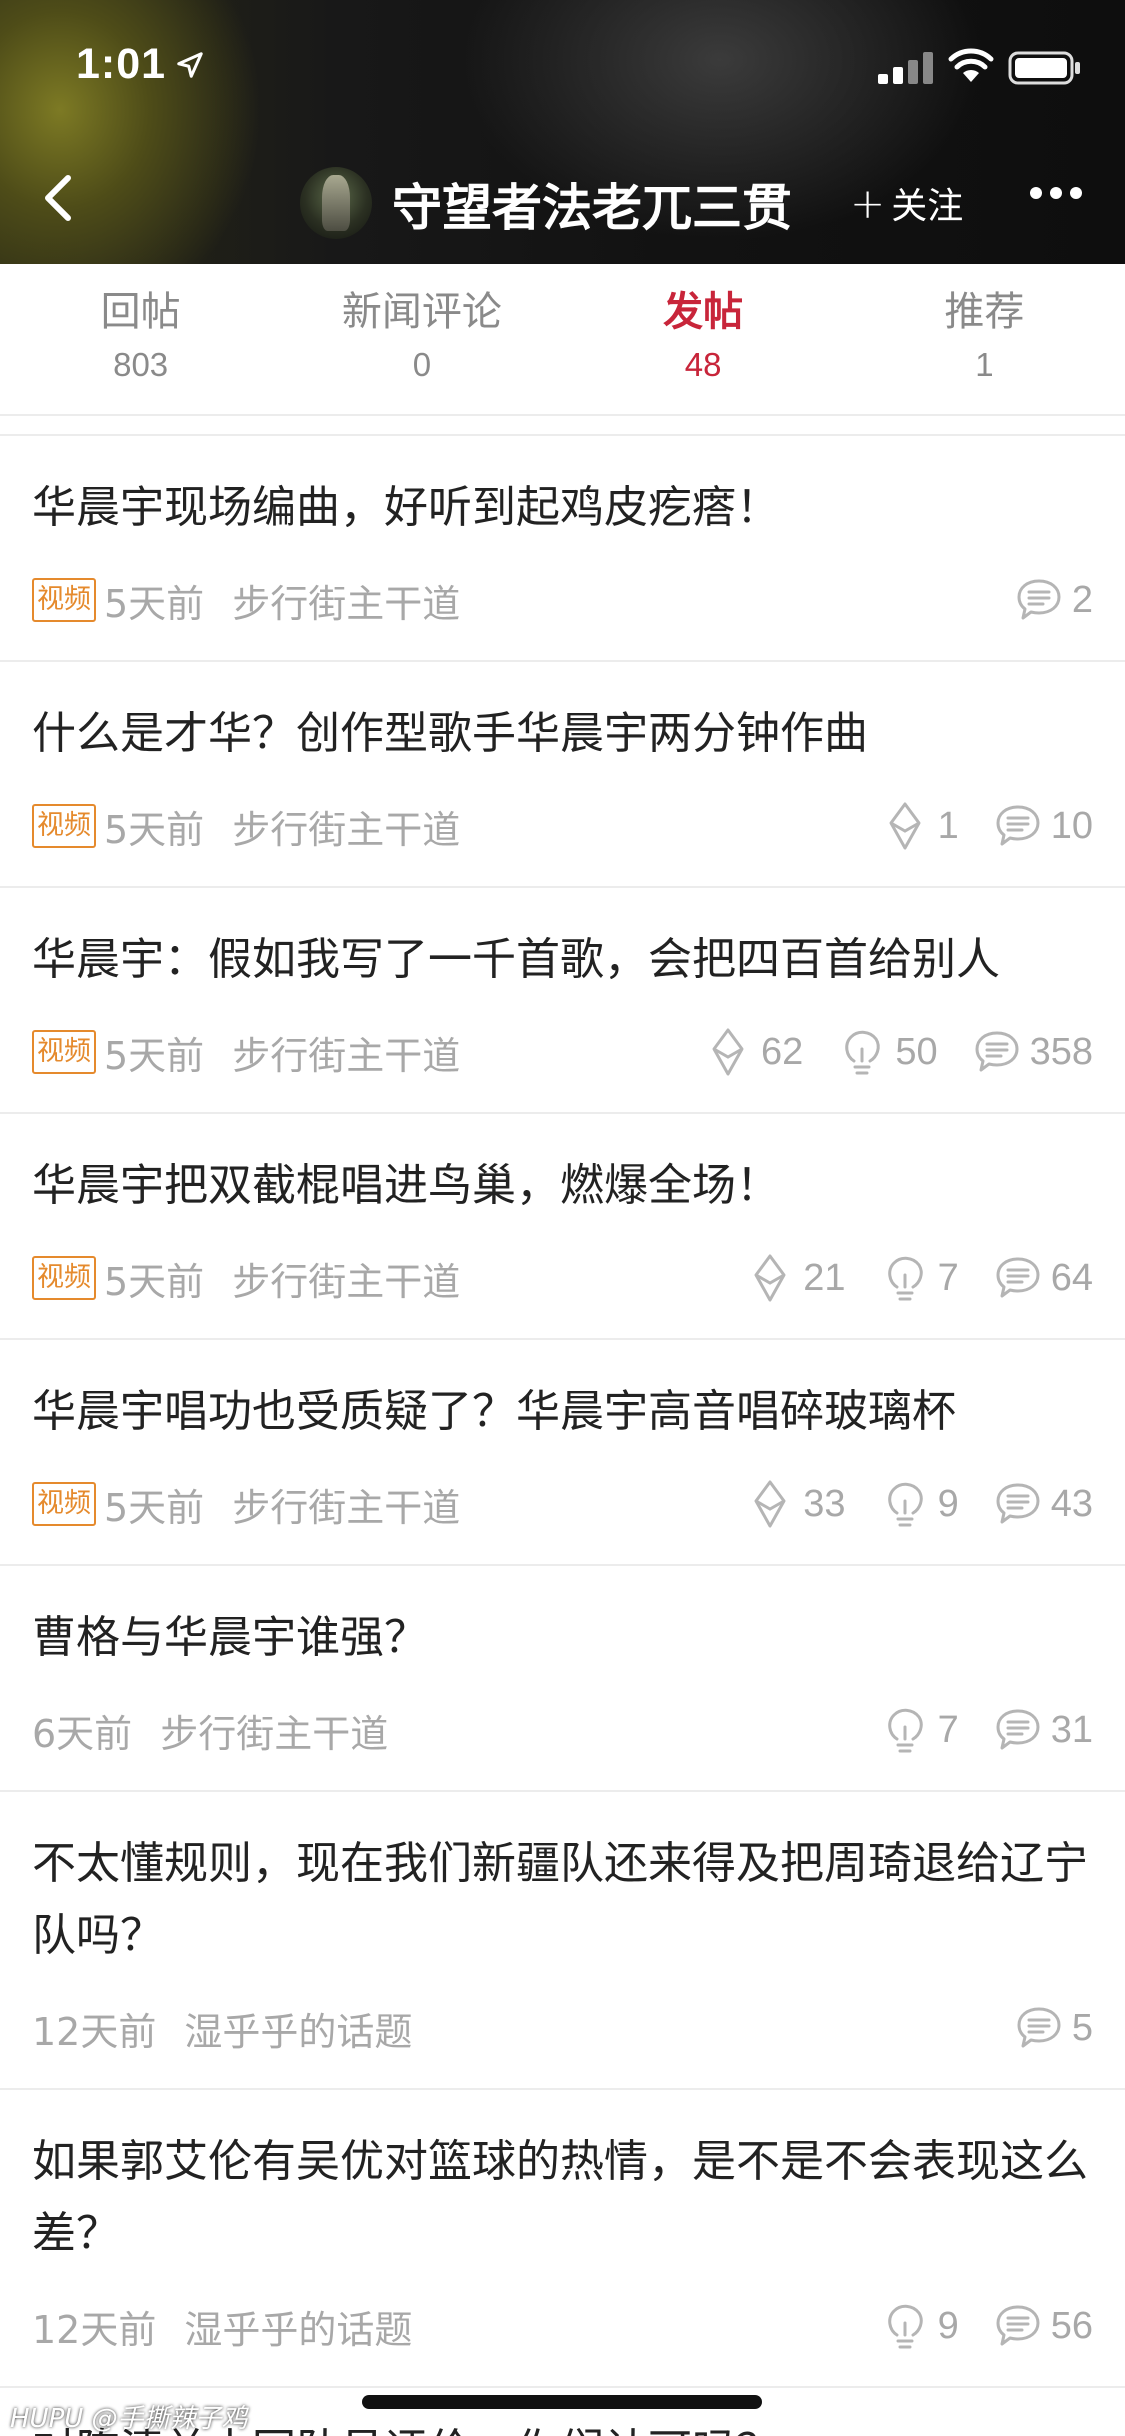 This screenshot has height=2436, width=1125. What do you see at coordinates (948, 825) in the screenshot?
I see `recommend-count: 1` at bounding box center [948, 825].